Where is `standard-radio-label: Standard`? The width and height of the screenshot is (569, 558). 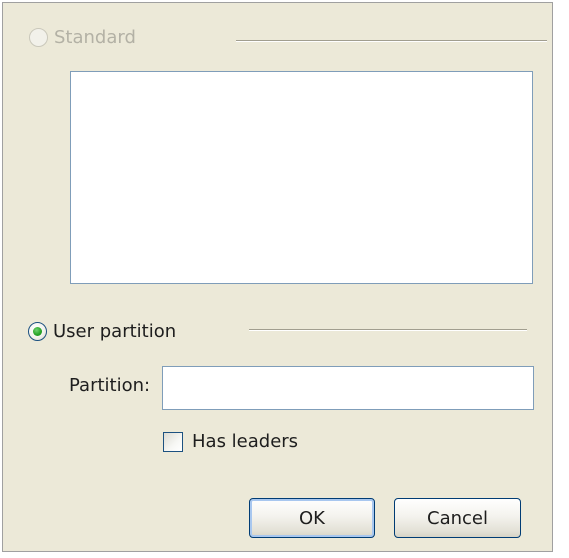
standard-radio-label: Standard is located at coordinates (95, 37).